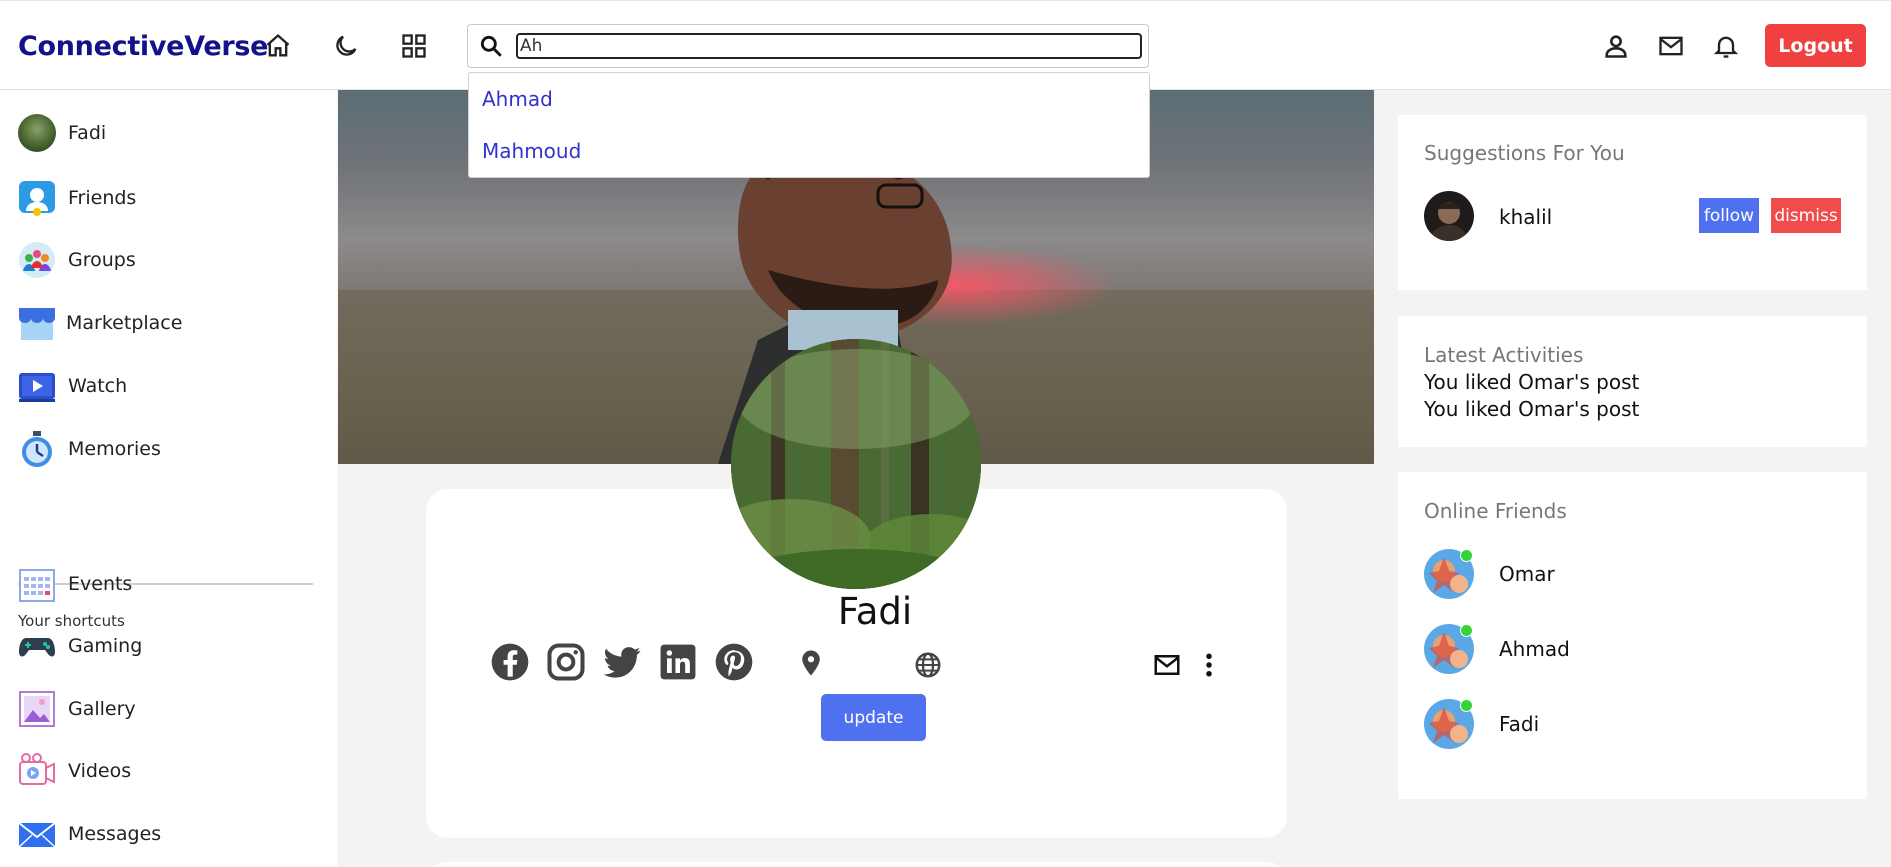  I want to click on logout-button: Logout, so click(1815, 45).